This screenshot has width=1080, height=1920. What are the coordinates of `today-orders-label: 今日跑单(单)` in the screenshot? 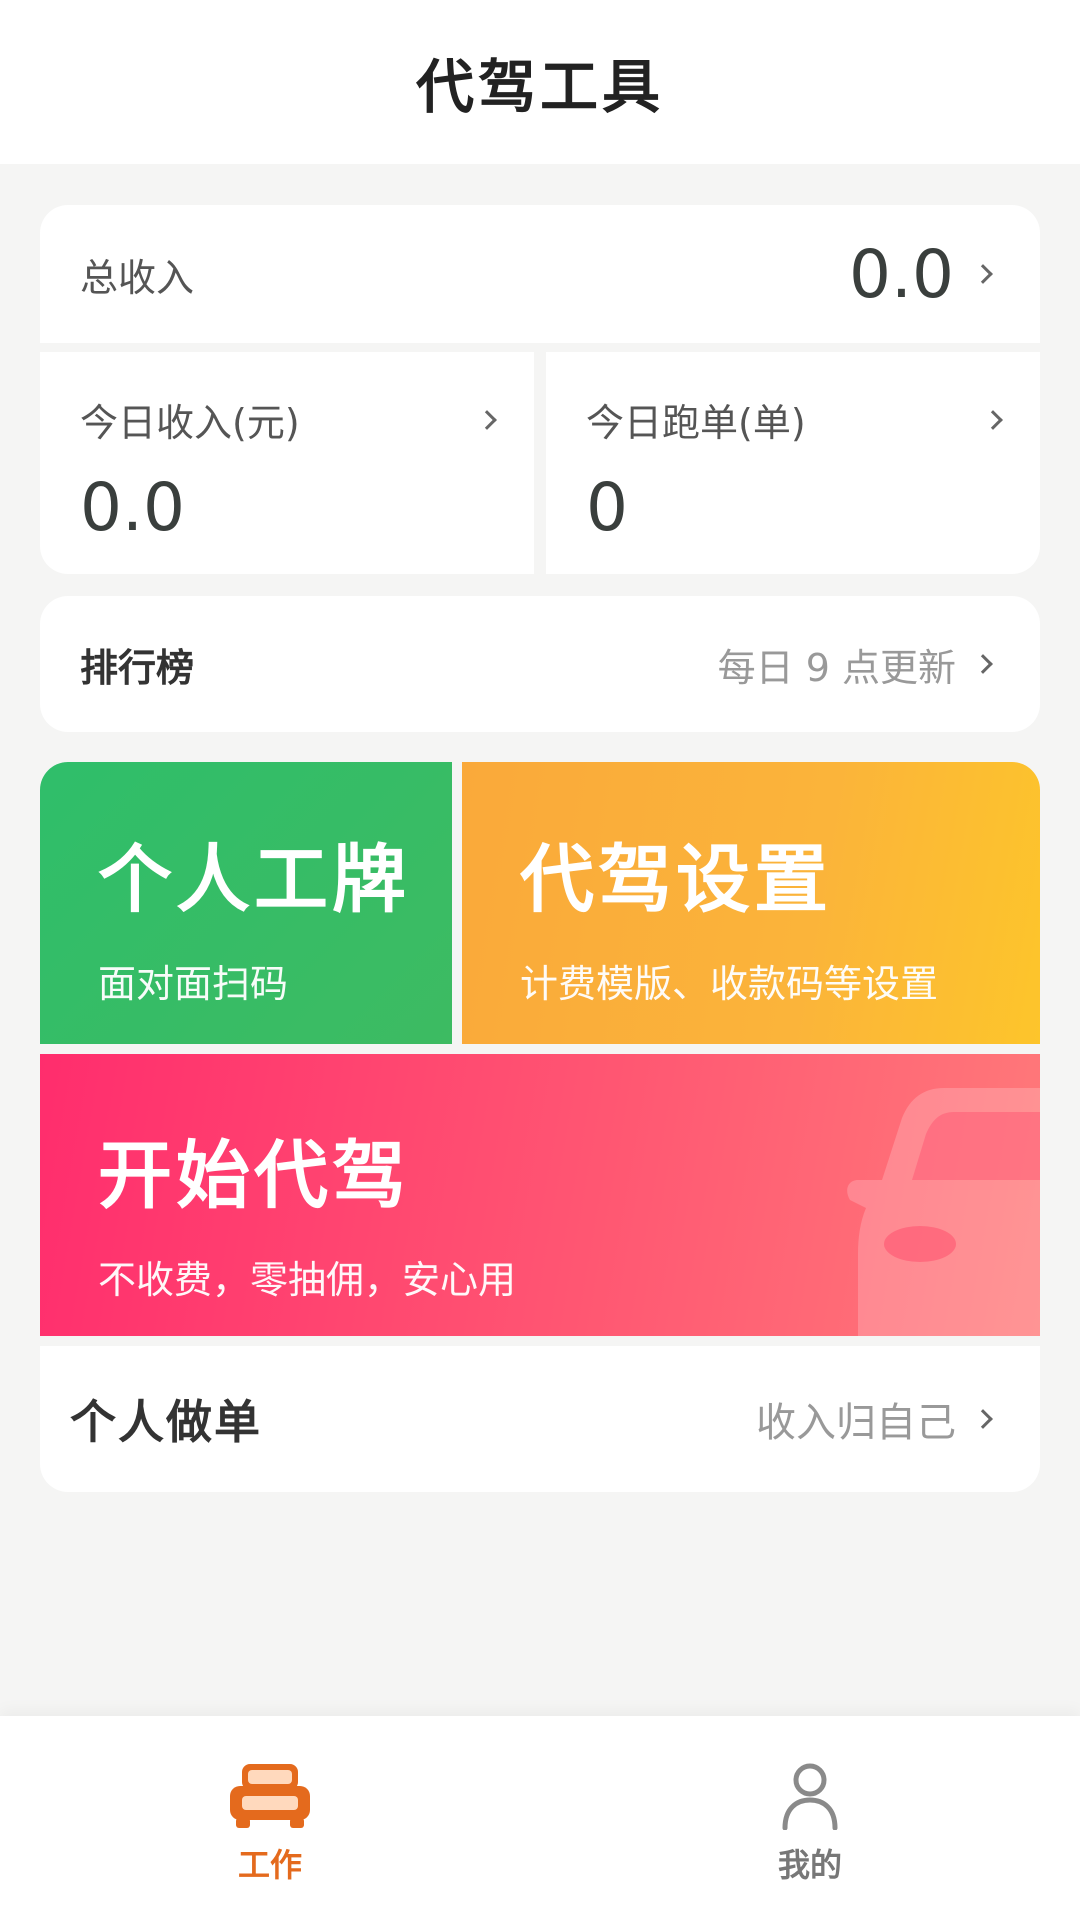 It's located at (696, 423).